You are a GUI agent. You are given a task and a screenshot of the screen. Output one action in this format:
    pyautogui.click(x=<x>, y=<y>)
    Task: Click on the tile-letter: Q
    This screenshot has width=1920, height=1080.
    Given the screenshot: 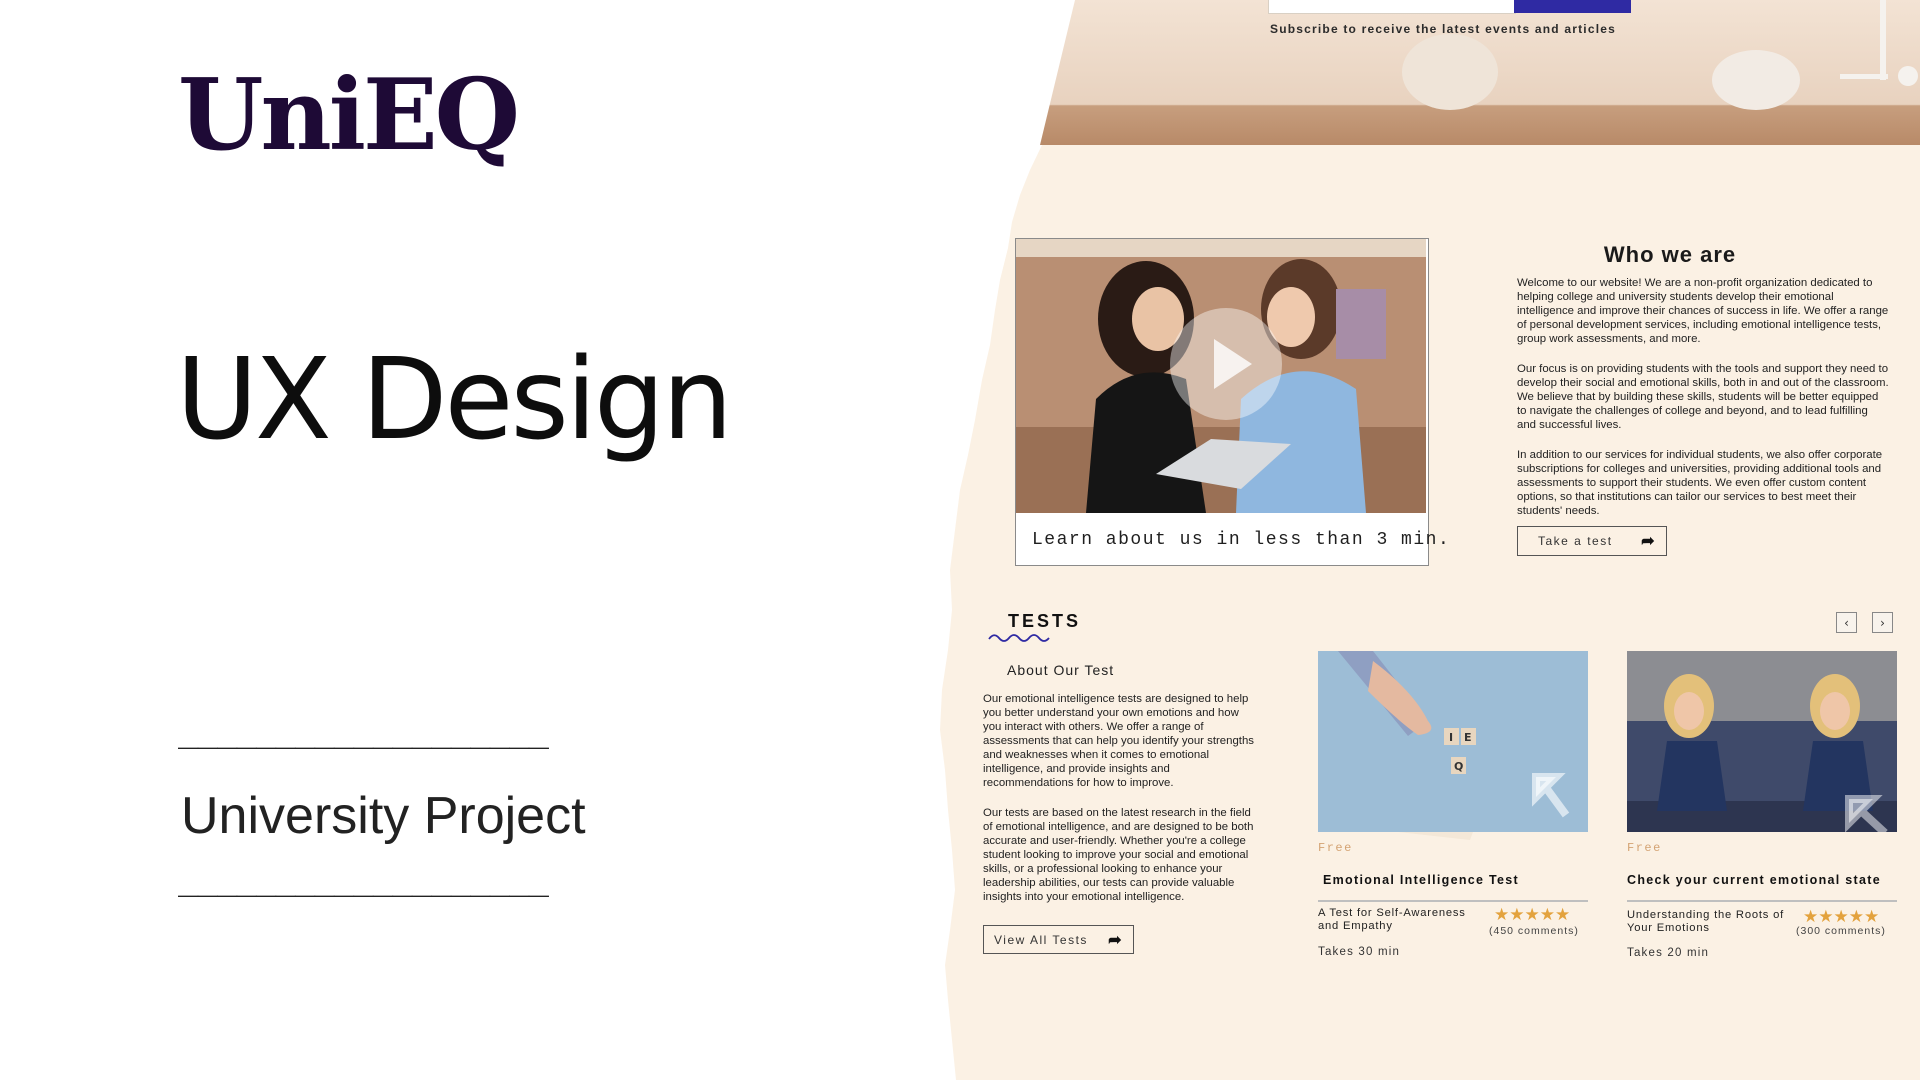 What is the action you would take?
    pyautogui.click(x=1458, y=766)
    